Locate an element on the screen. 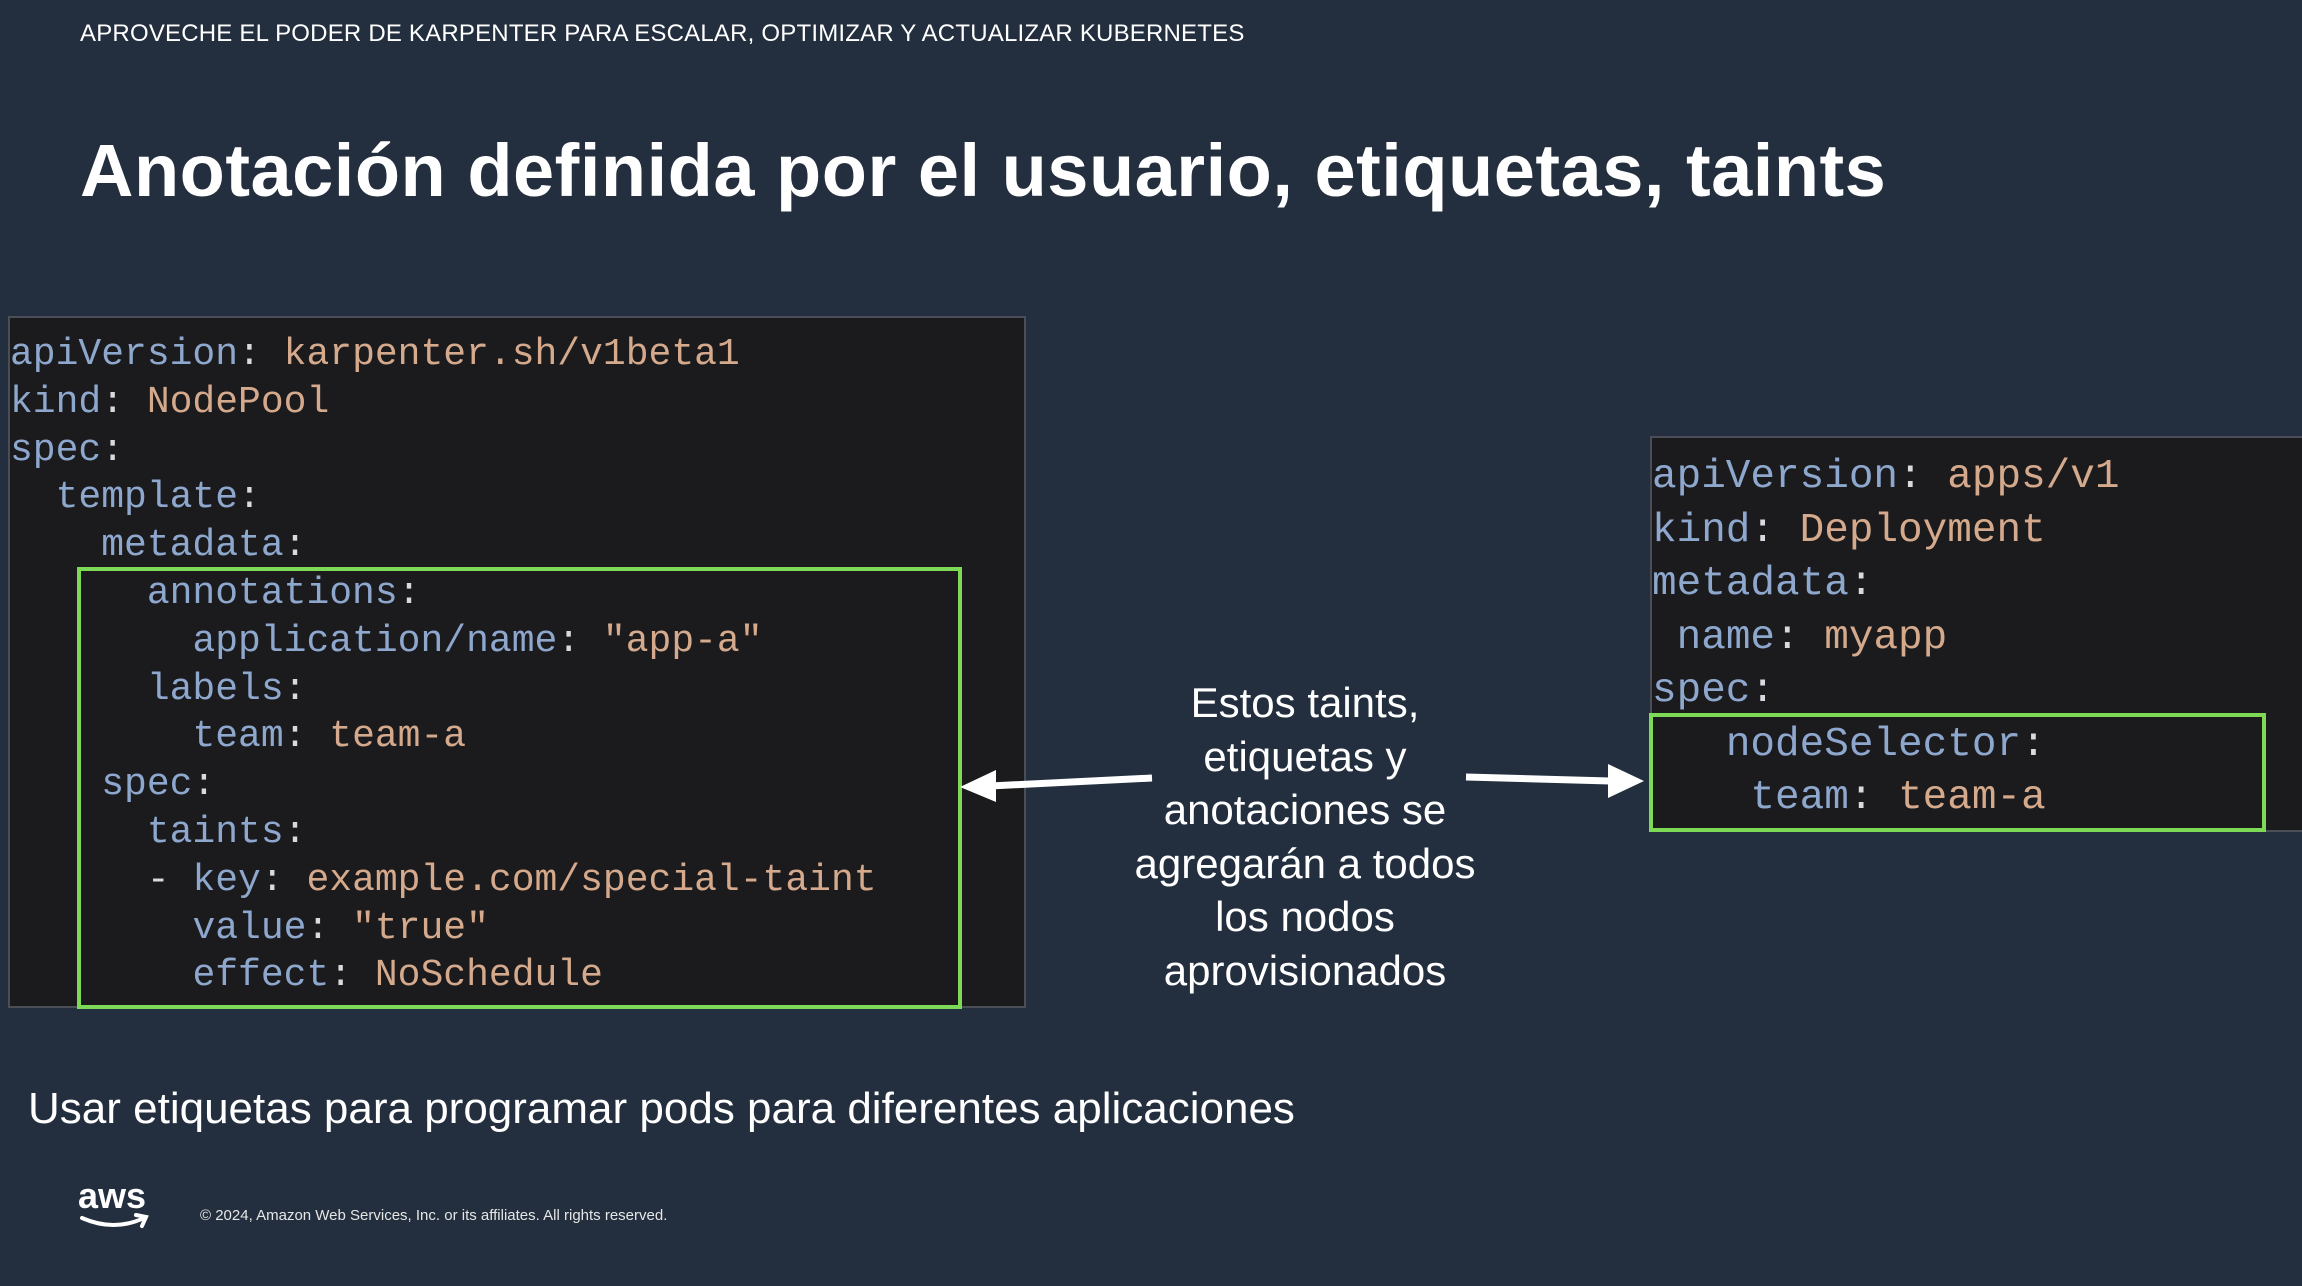 The width and height of the screenshot is (2302, 1286). code-indent: - is located at coordinates (101, 880).